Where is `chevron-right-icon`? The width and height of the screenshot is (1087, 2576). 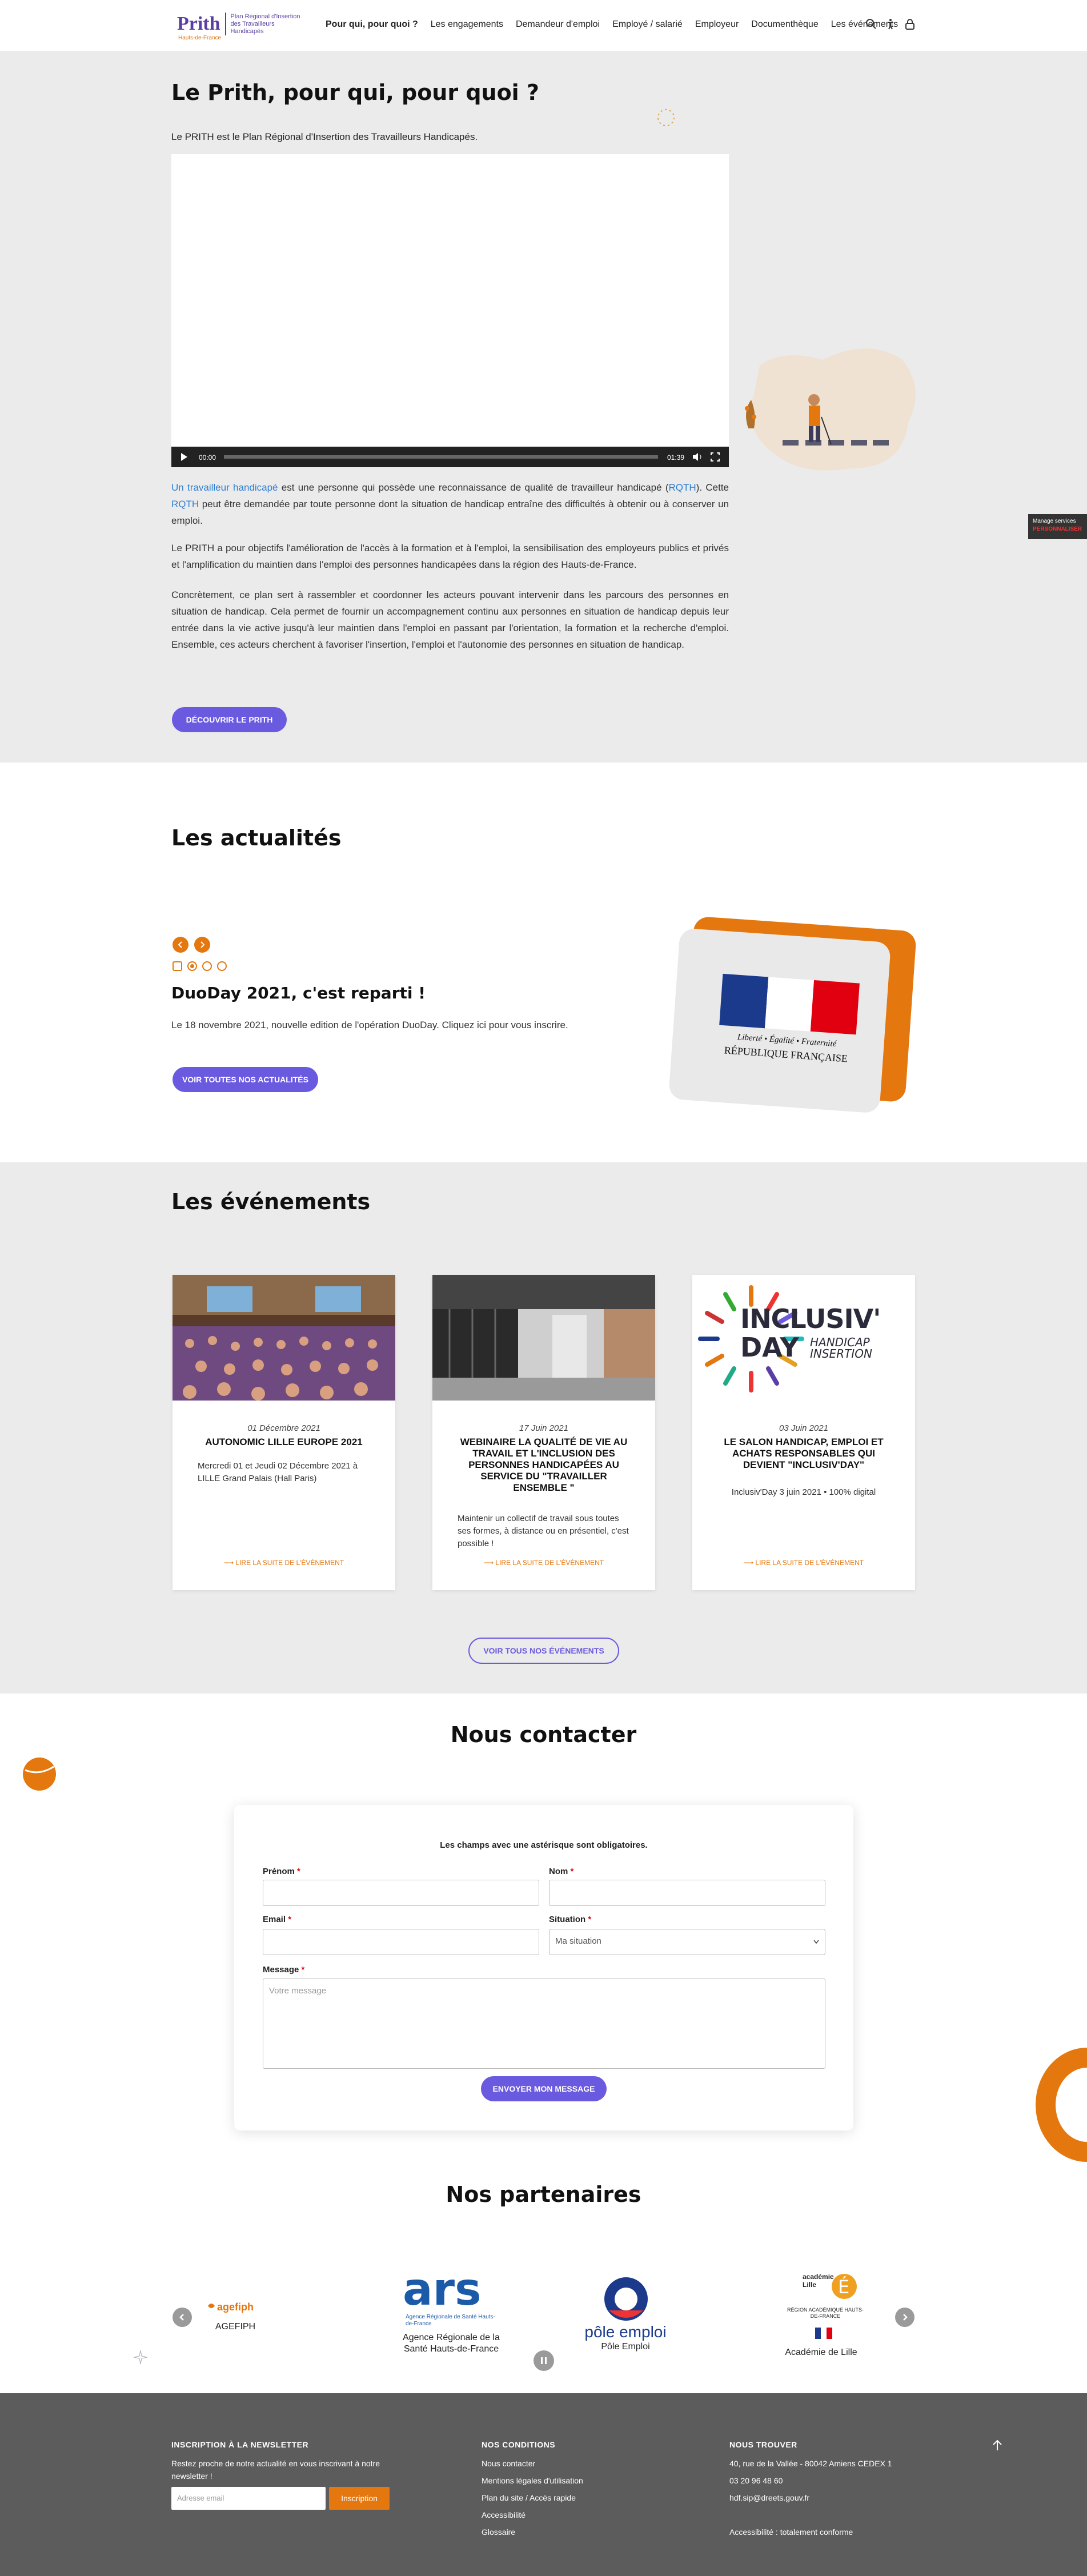 chevron-right-icon is located at coordinates (203, 944).